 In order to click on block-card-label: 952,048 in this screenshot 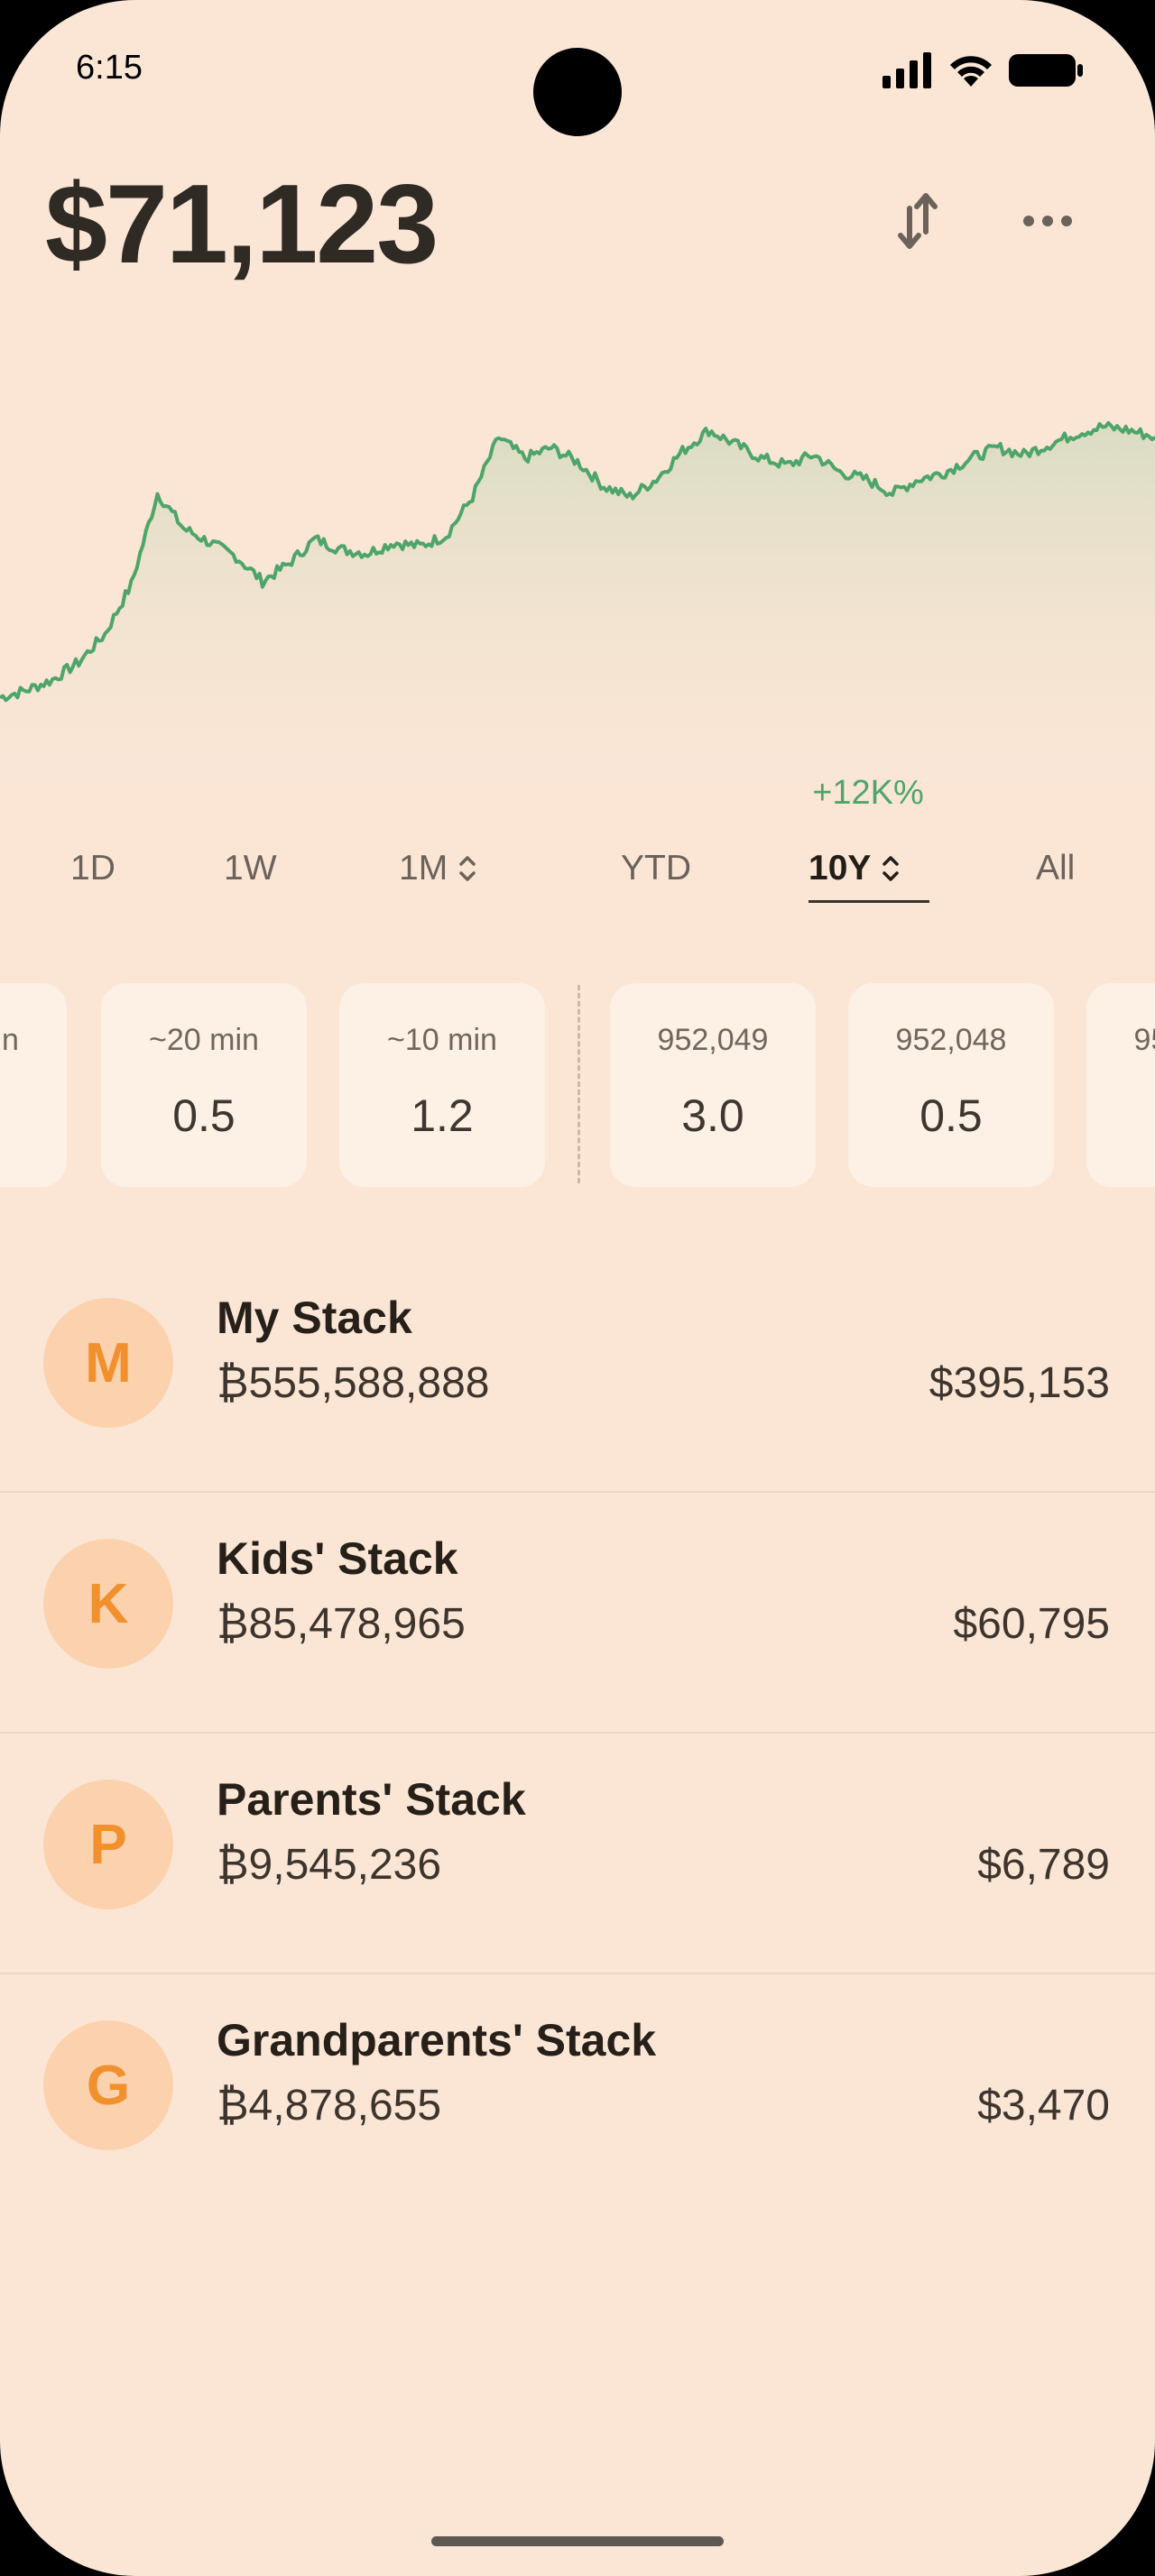, I will do `click(951, 1040)`.